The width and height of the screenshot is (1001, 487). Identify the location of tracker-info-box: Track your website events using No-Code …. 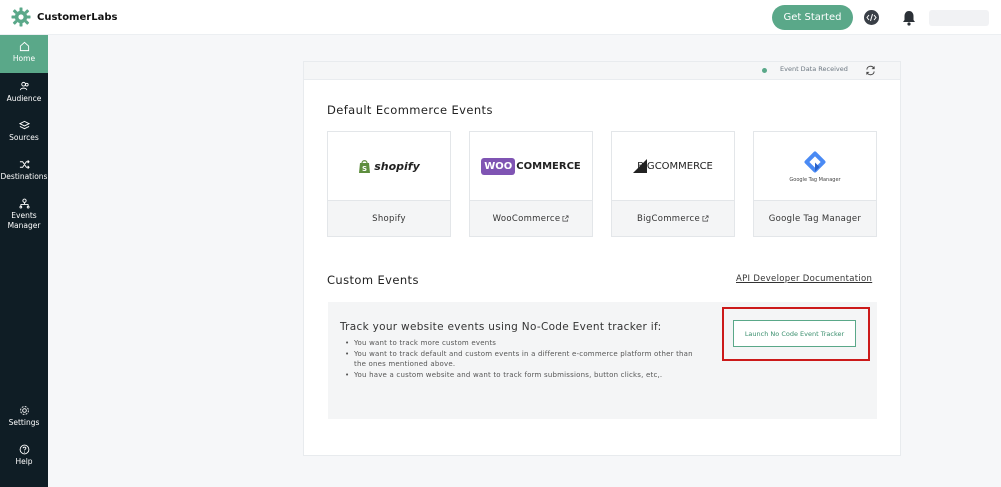
(602, 360).